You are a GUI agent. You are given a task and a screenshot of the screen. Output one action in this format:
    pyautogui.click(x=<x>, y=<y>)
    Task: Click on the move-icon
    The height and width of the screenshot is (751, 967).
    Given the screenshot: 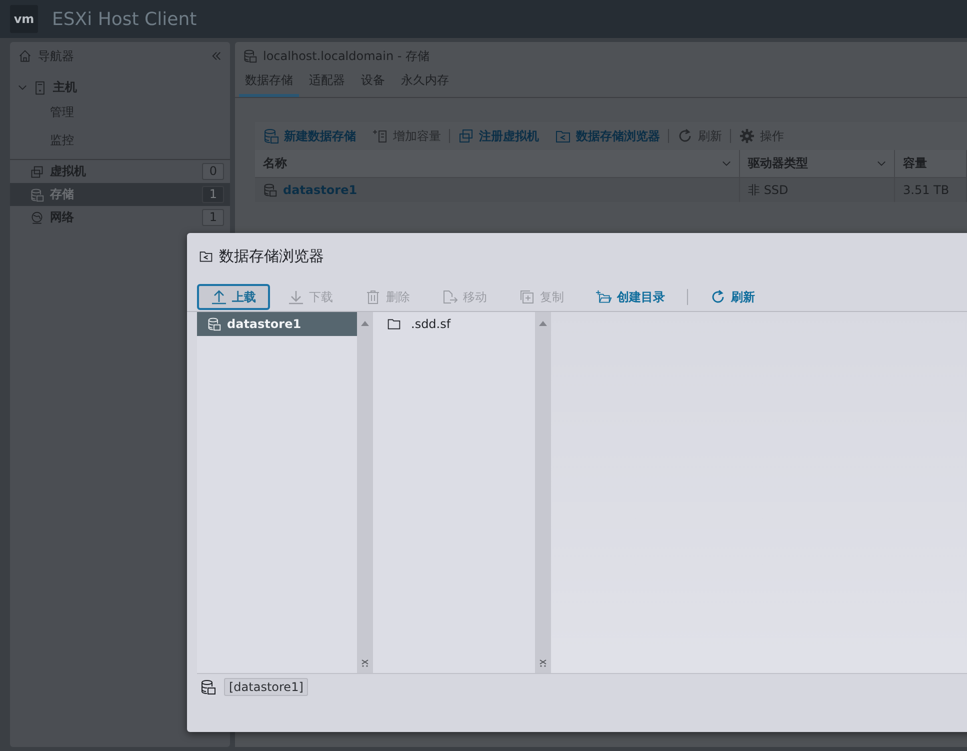 What is the action you would take?
    pyautogui.click(x=450, y=297)
    